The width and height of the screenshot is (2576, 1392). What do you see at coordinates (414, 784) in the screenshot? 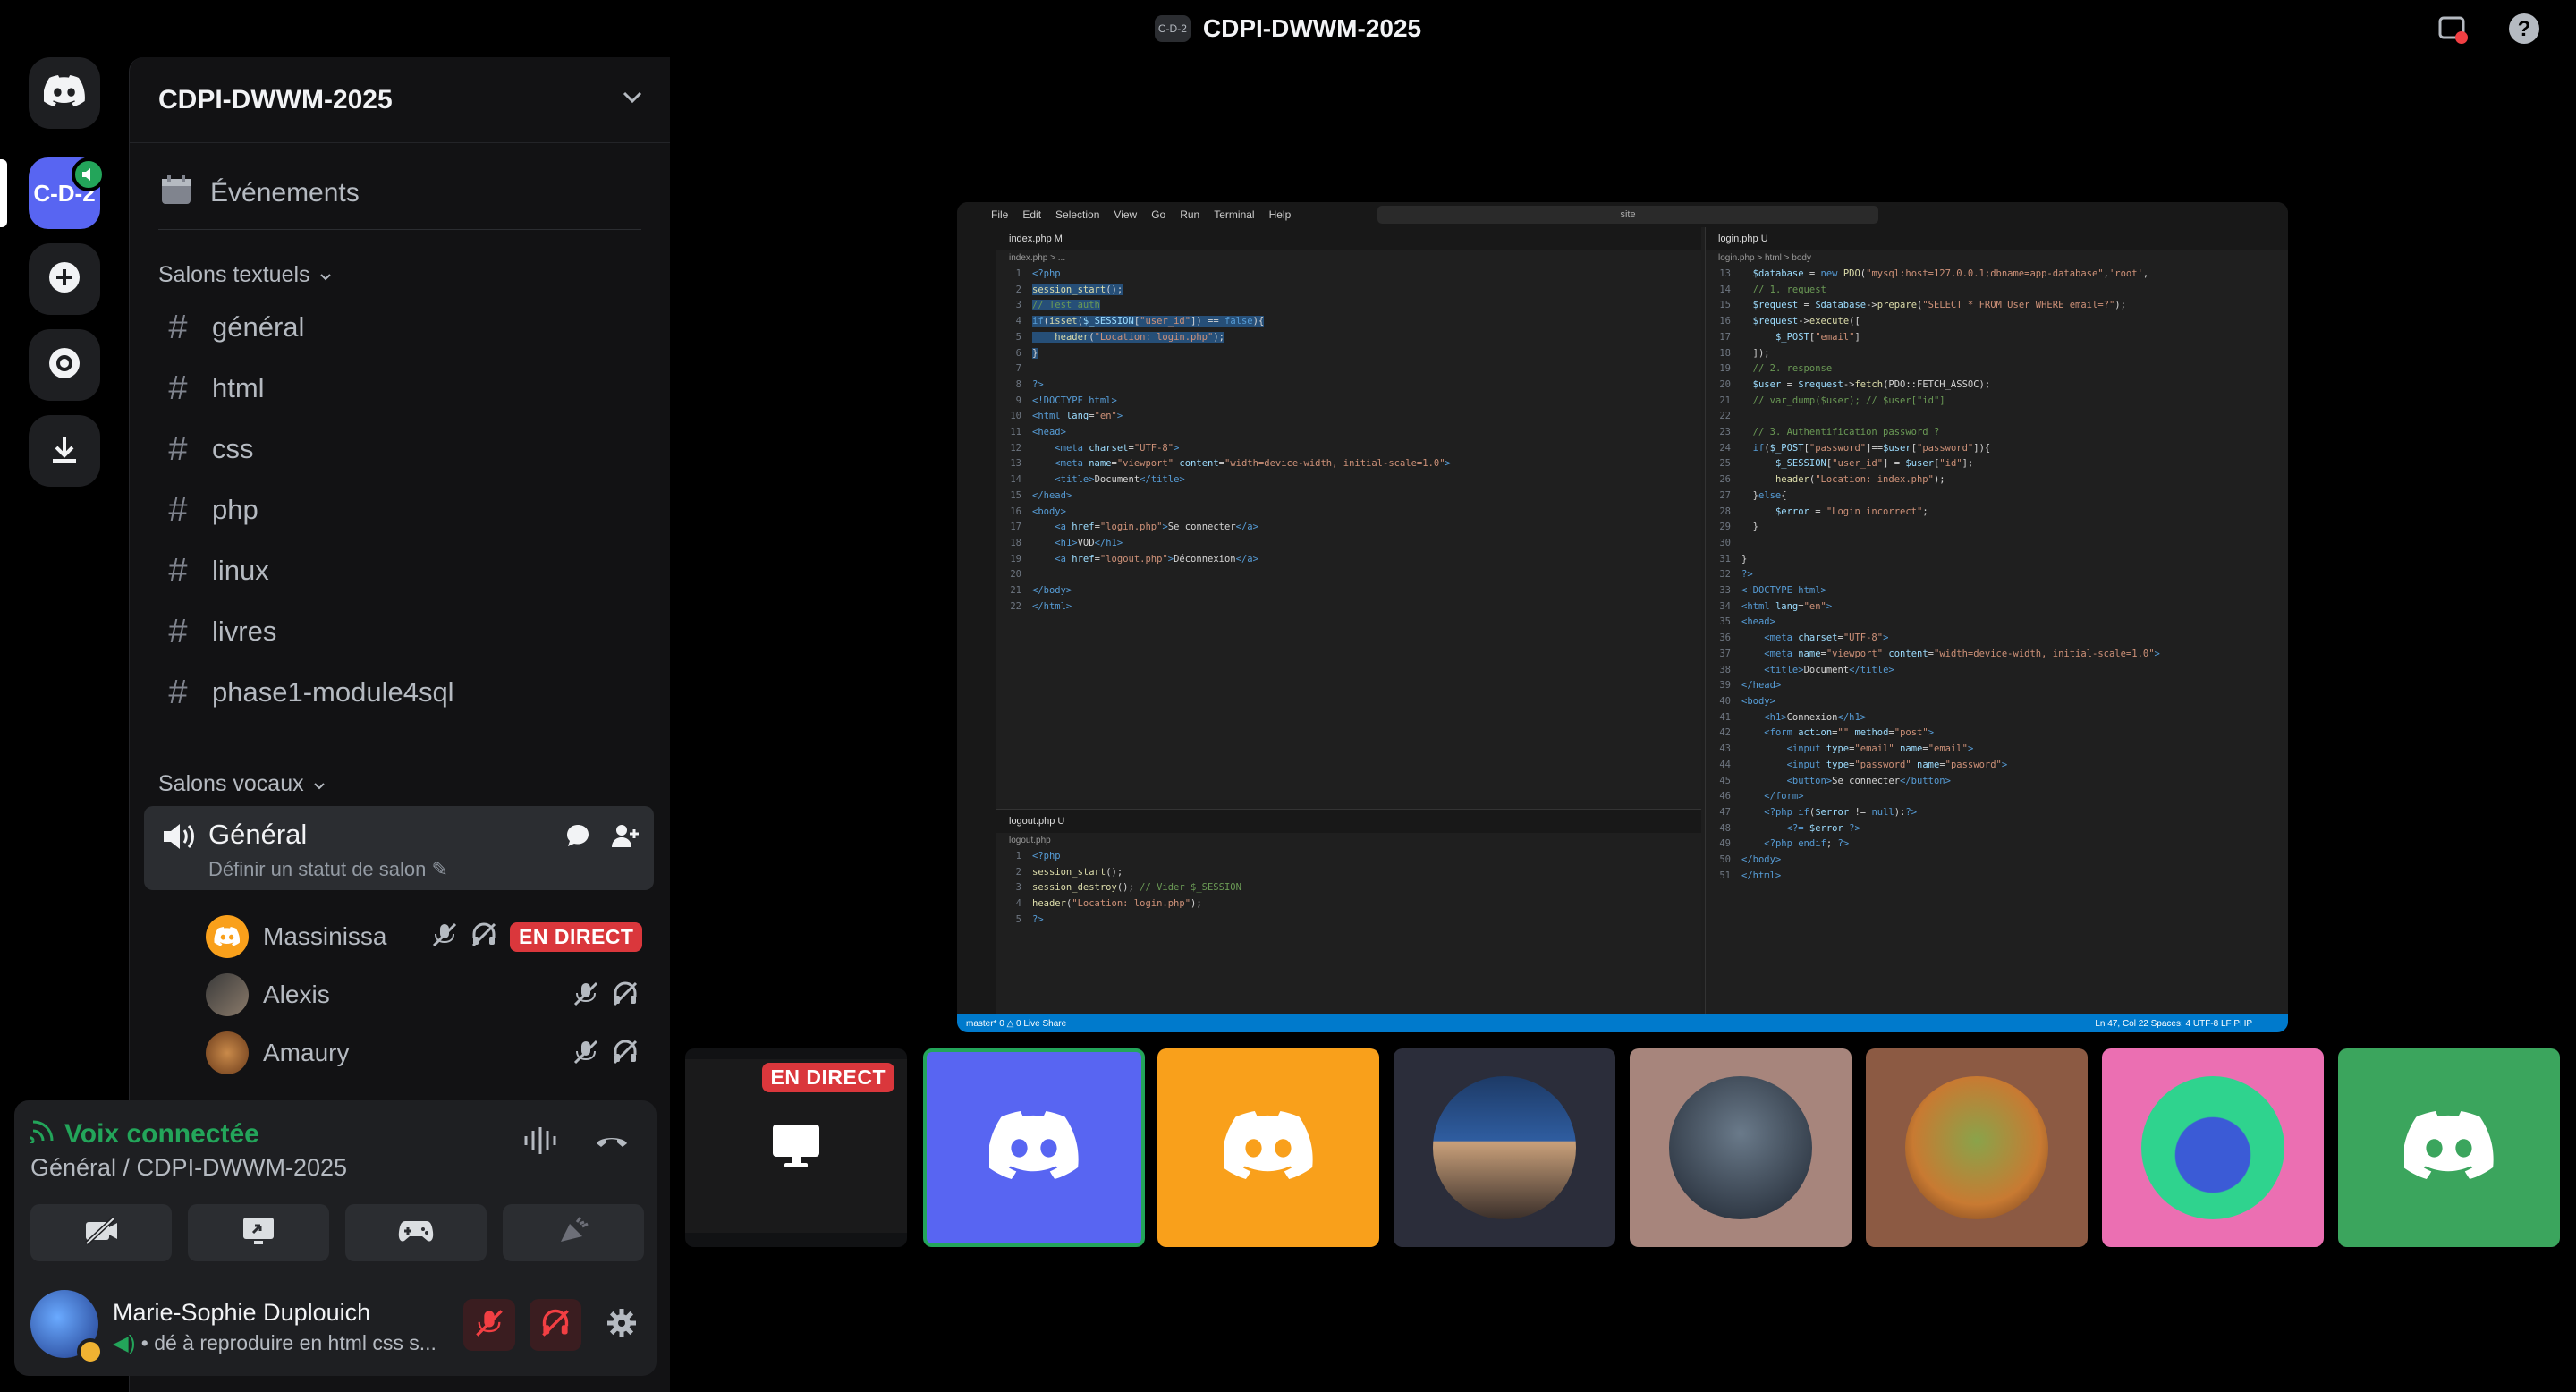
I see `voice-channels-category: Salons vocaux` at bounding box center [414, 784].